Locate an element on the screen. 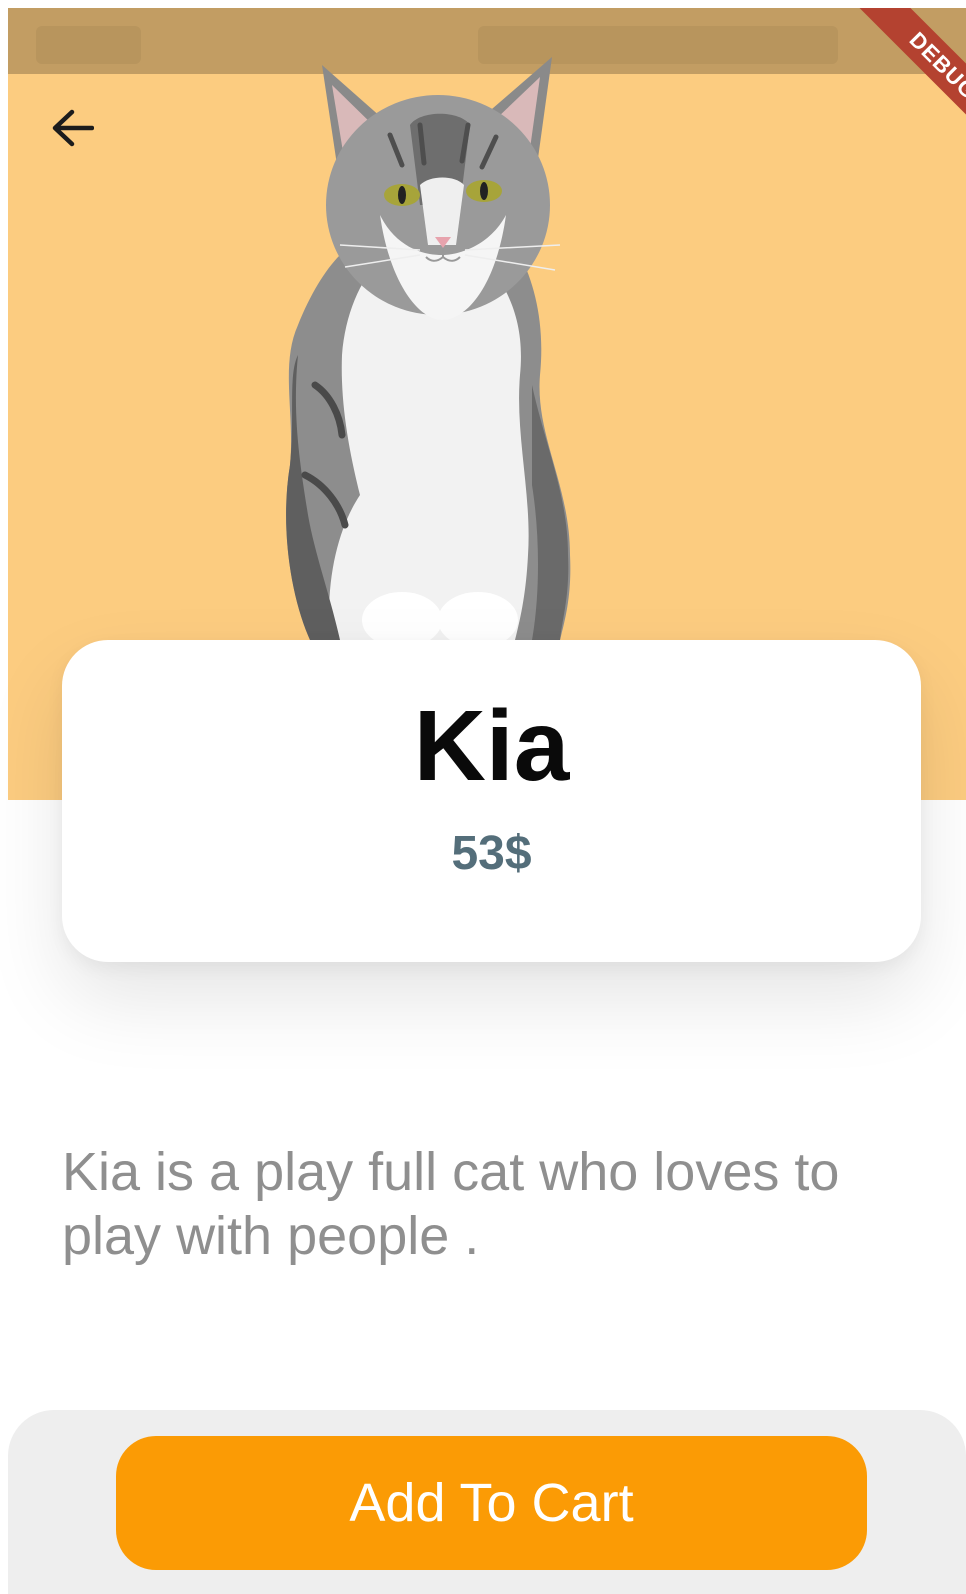 The height and width of the screenshot is (1594, 966). cat-image is located at coordinates (428, 348).